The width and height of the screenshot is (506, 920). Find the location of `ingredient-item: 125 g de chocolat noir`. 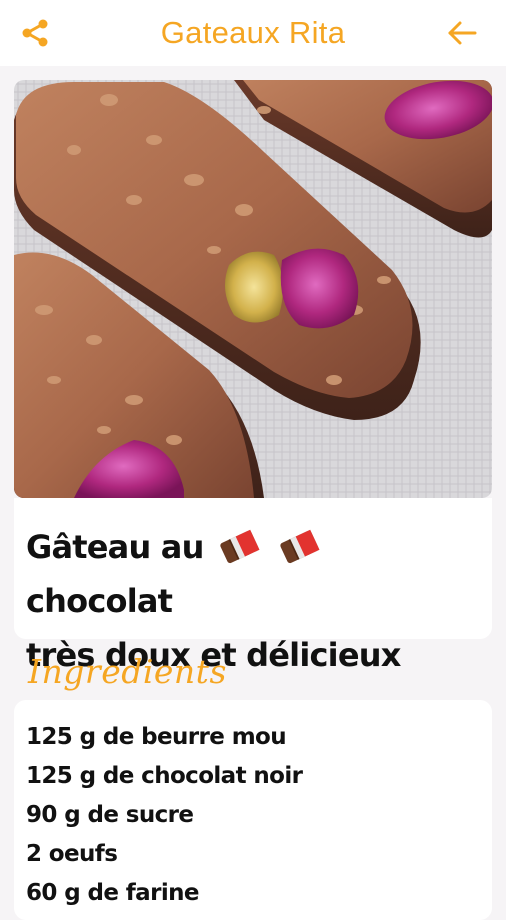

ingredient-item: 125 g de chocolat noir is located at coordinates (164, 776).